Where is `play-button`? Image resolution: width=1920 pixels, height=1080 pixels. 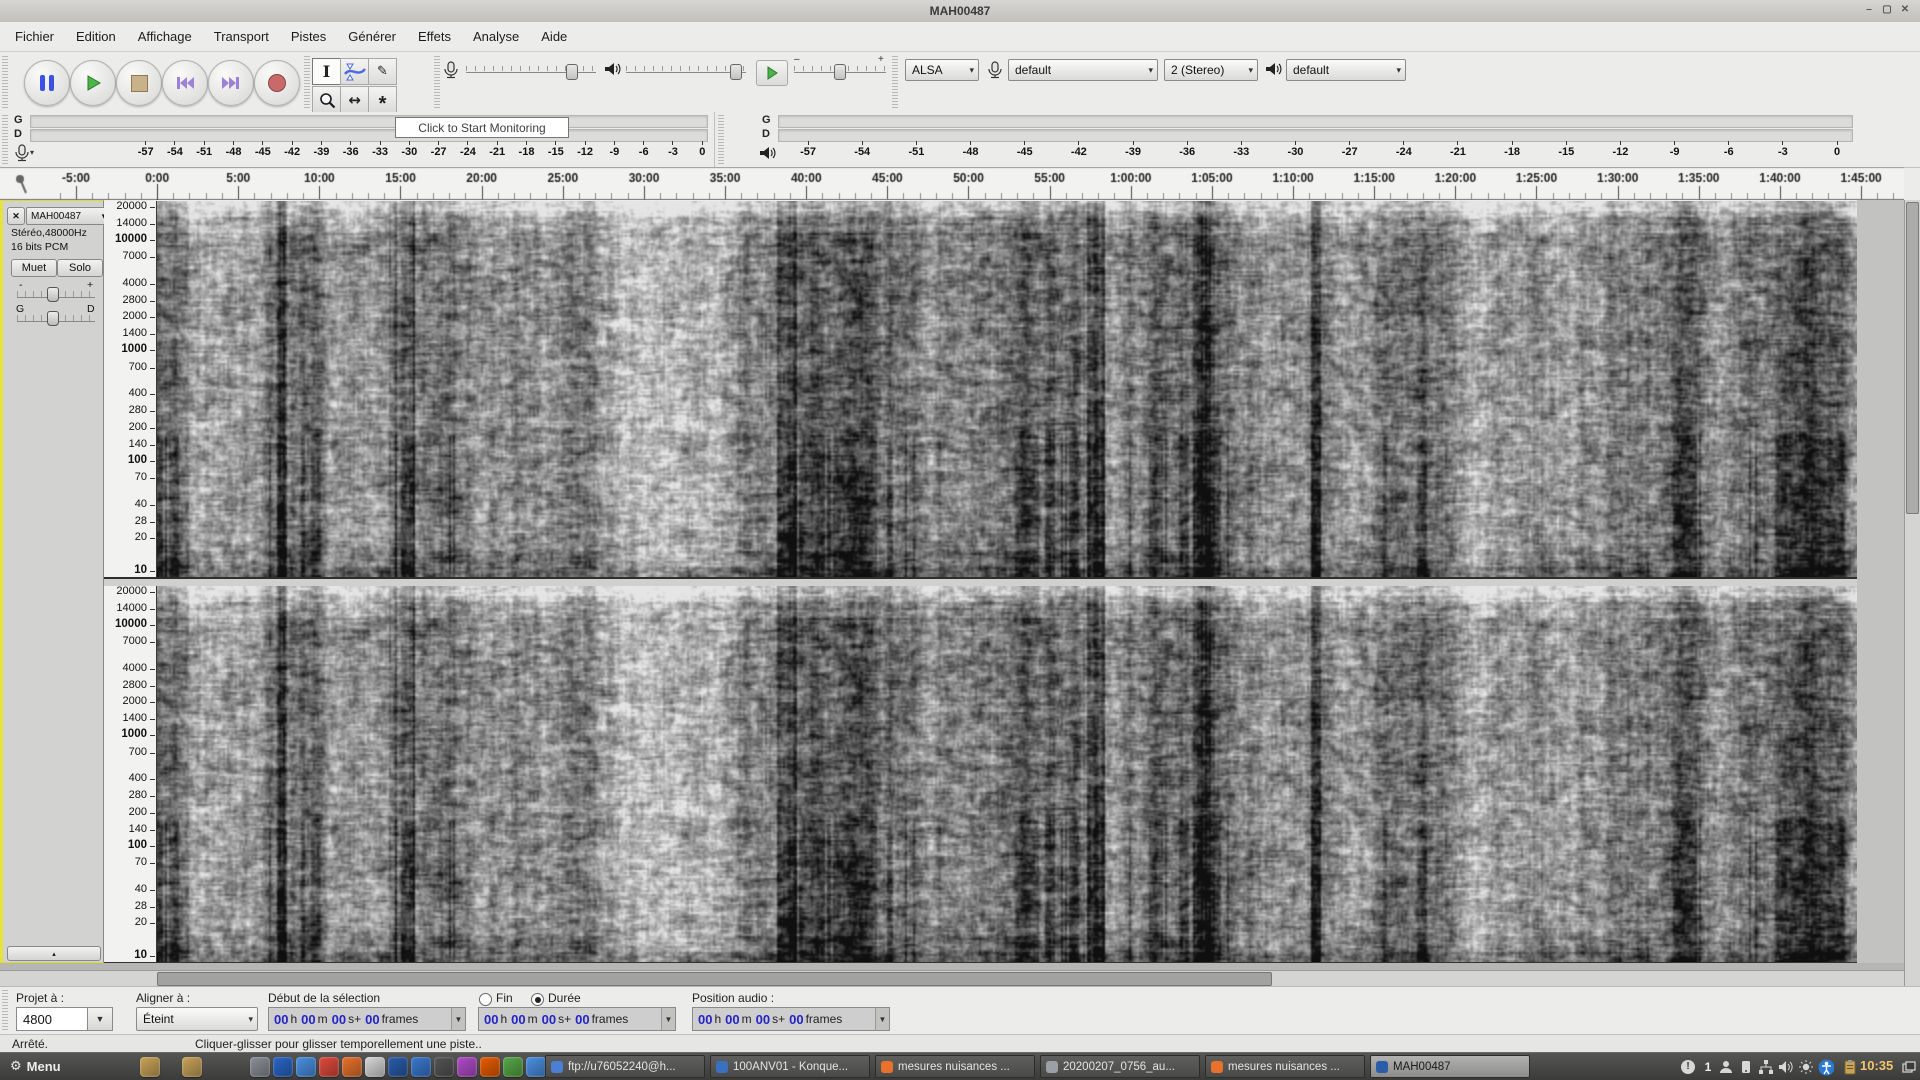
play-button is located at coordinates (93, 83).